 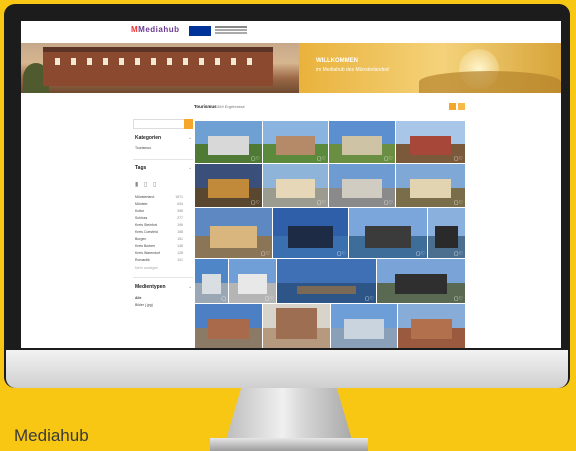 I want to click on grid-view-button, so click(x=452, y=106).